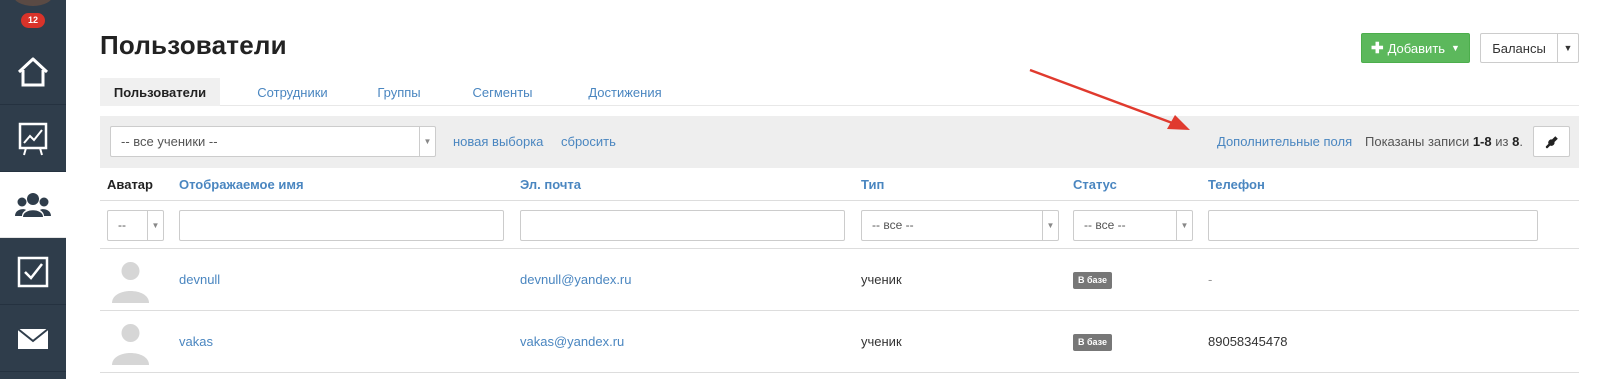 The height and width of the screenshot is (379, 1600). I want to click on type-filter-value: -- все --, so click(893, 225).